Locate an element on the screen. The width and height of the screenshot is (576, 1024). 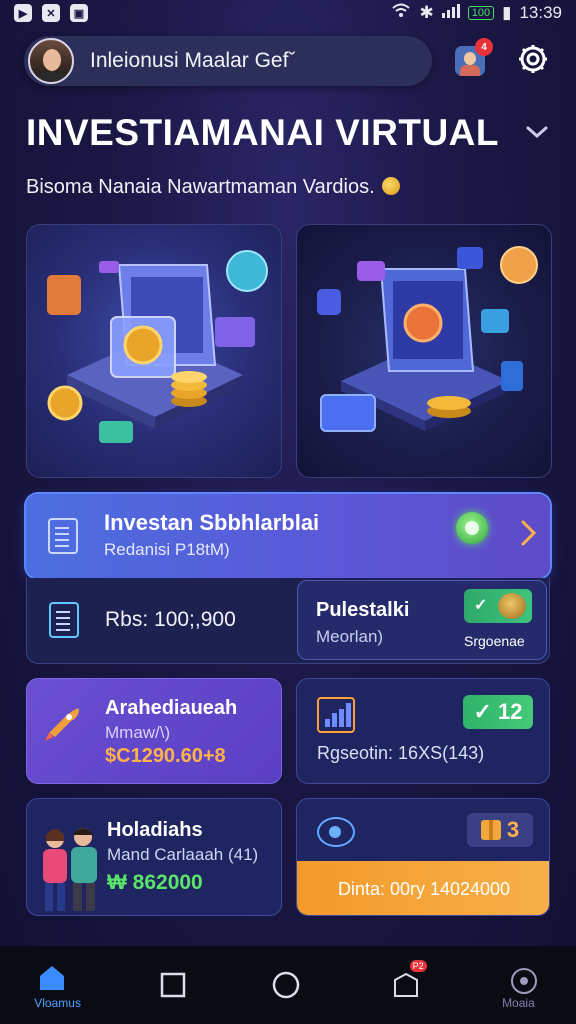
nav-item-profile: Moaia is located at coordinates (518, 985).